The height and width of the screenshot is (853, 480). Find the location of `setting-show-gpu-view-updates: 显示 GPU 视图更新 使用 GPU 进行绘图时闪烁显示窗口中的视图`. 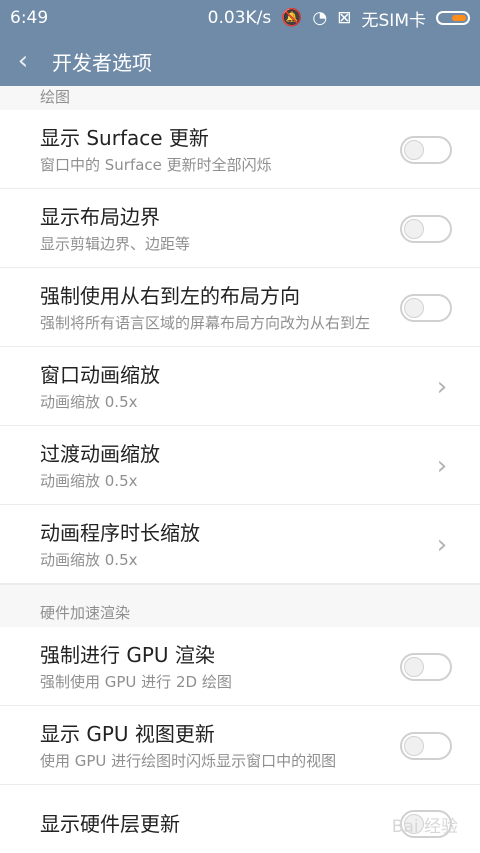

setting-show-gpu-view-updates: 显示 GPU 视图更新 使用 GPU 进行绘图时闪烁显示窗口中的视图 is located at coordinates (240, 745).